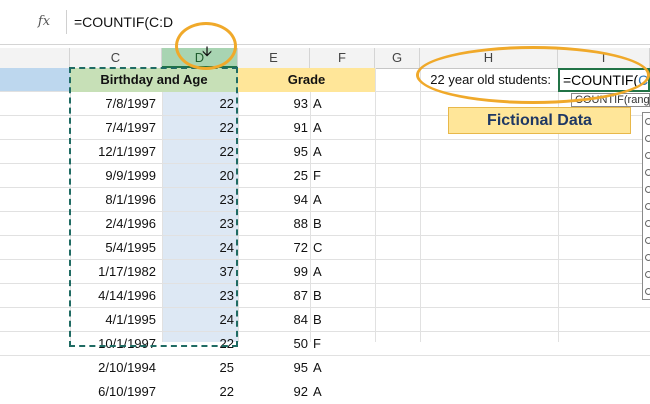  Describe the element at coordinates (273, 224) in the screenshot. I see `score-cell: 88` at that location.